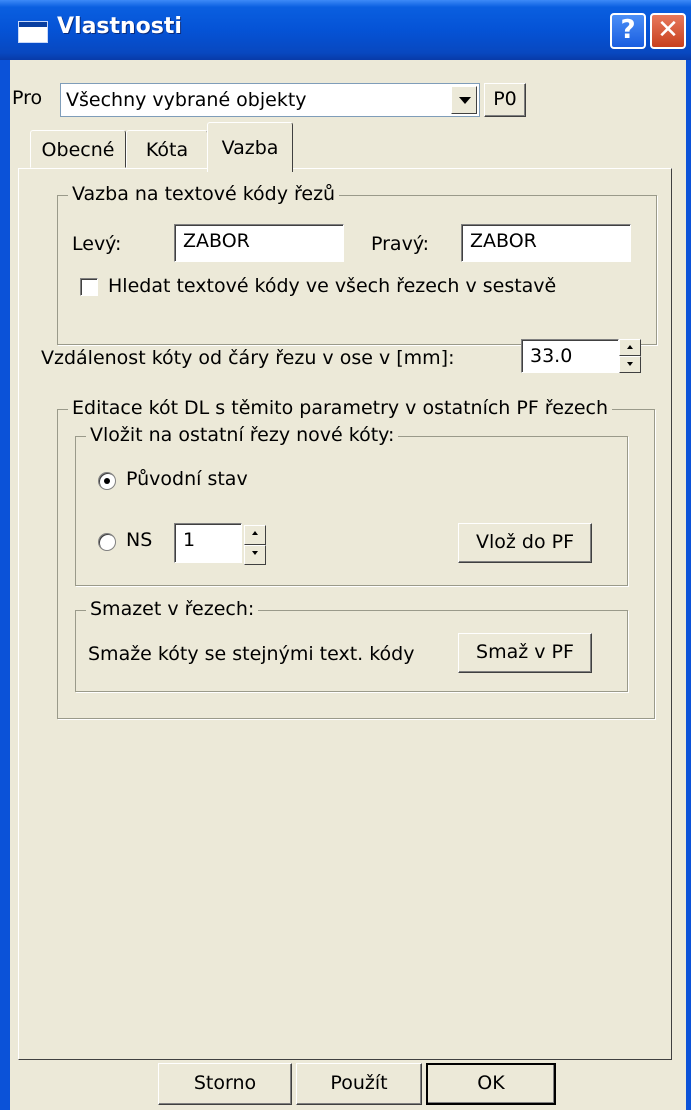  Describe the element at coordinates (546, 243) in the screenshot. I see `right-code-input: ZABOR` at that location.